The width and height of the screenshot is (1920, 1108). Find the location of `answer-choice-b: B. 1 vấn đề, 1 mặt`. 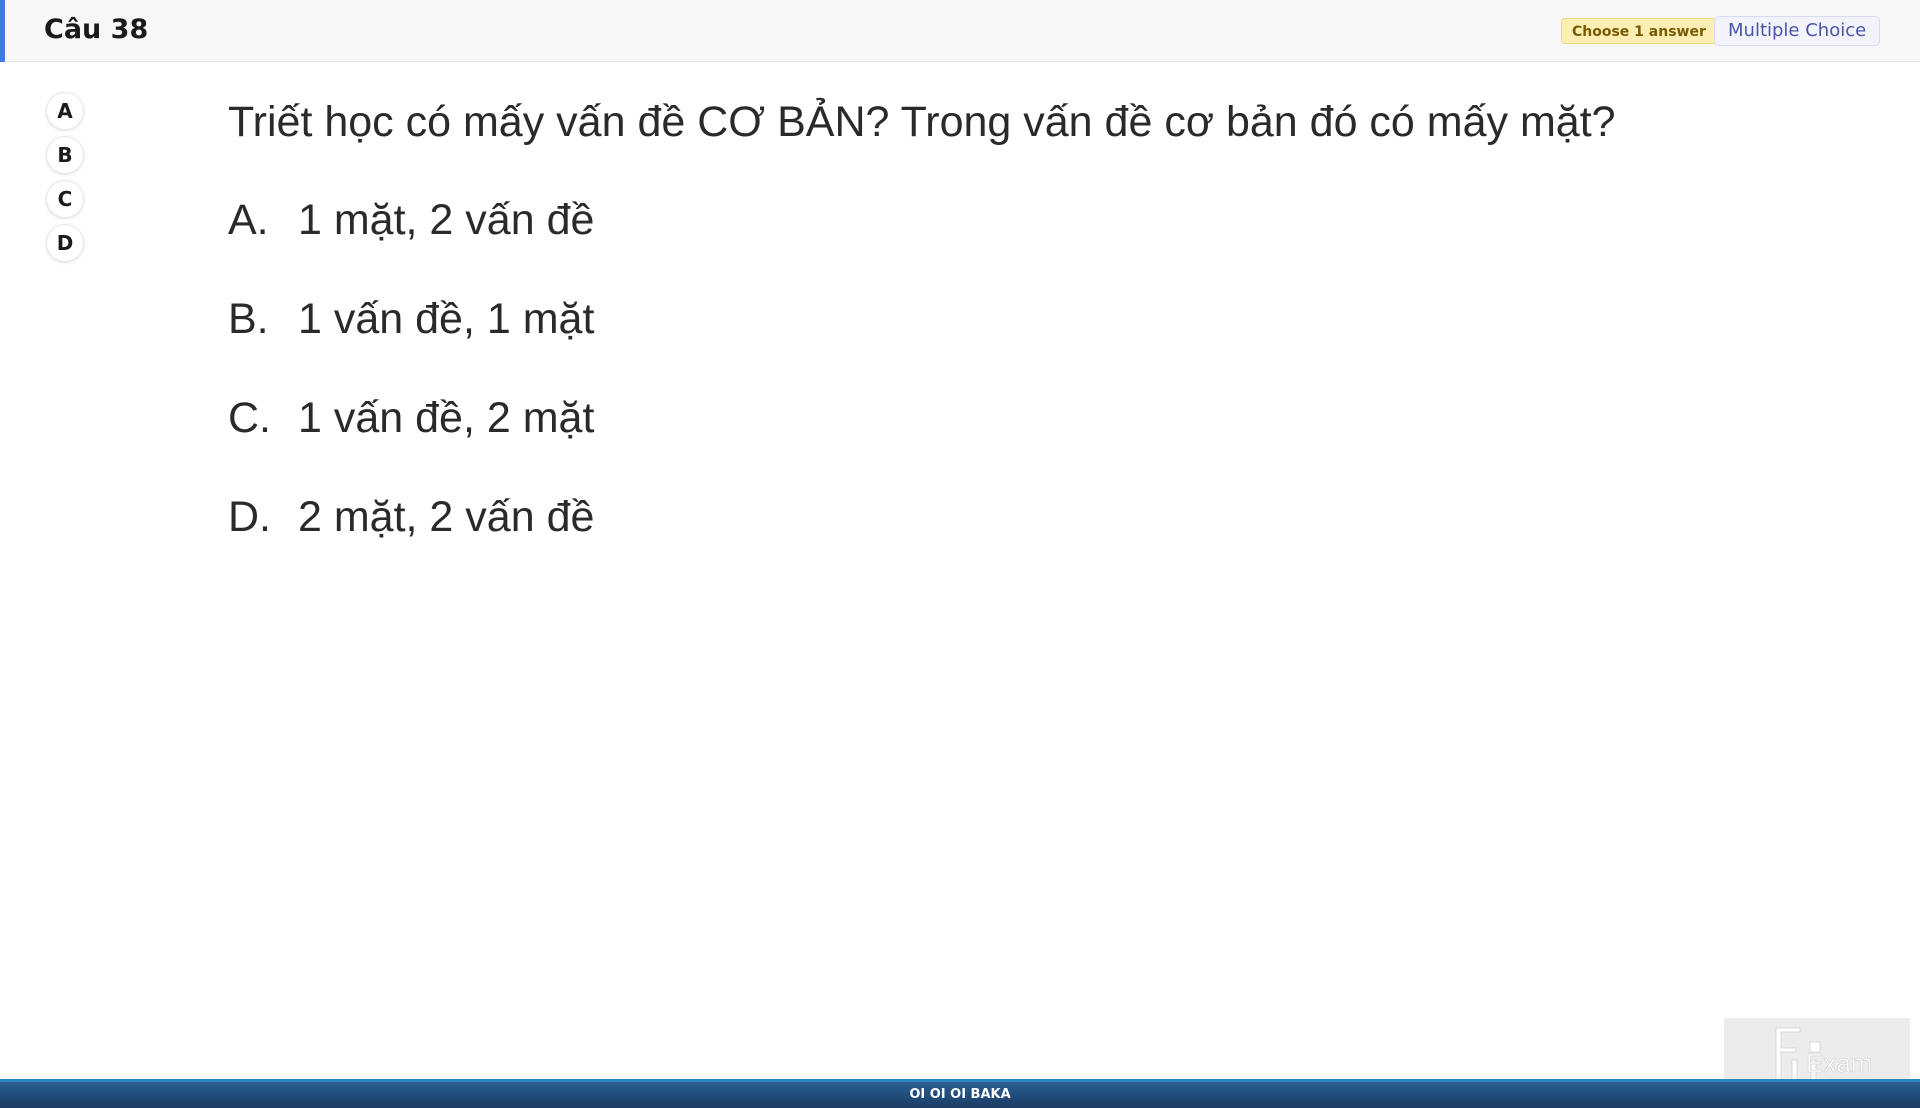

answer-choice-b: B. 1 vấn đề, 1 mặt is located at coordinates (922, 319).